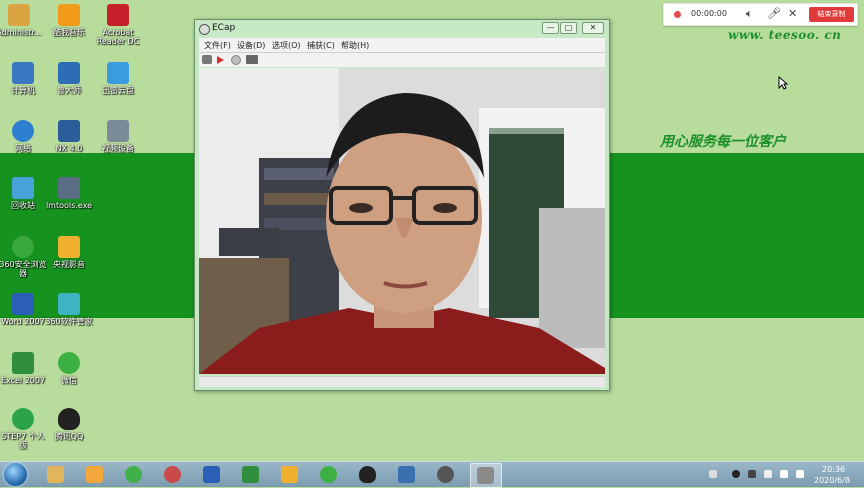 The image size is (864, 488). Describe the element at coordinates (69, 264) in the screenshot. I see `desktop-icon-label: 央视影音` at that location.